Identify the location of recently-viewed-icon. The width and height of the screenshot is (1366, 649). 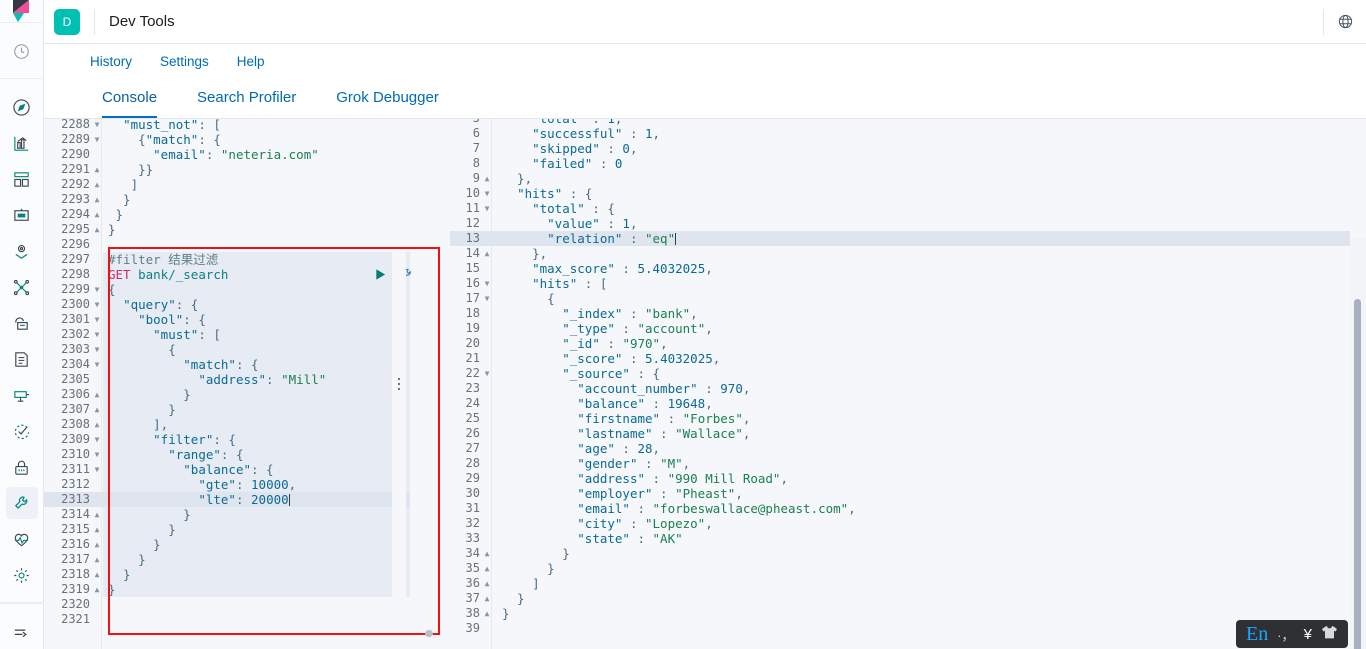
(22, 51).